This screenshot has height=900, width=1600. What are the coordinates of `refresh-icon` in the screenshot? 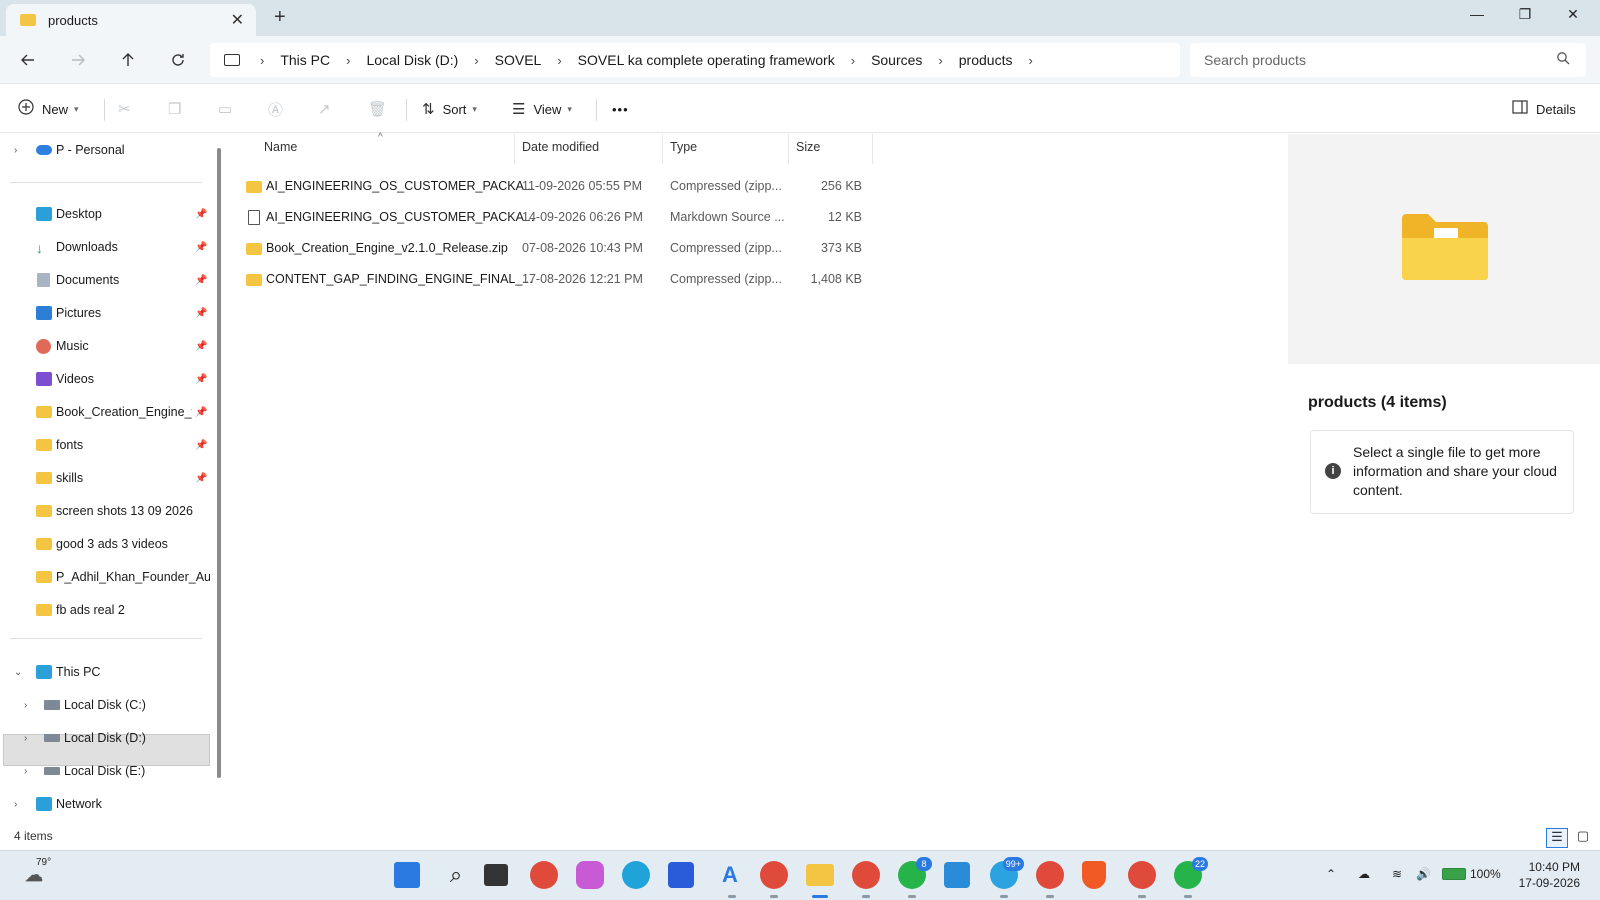 It's located at (178, 60).